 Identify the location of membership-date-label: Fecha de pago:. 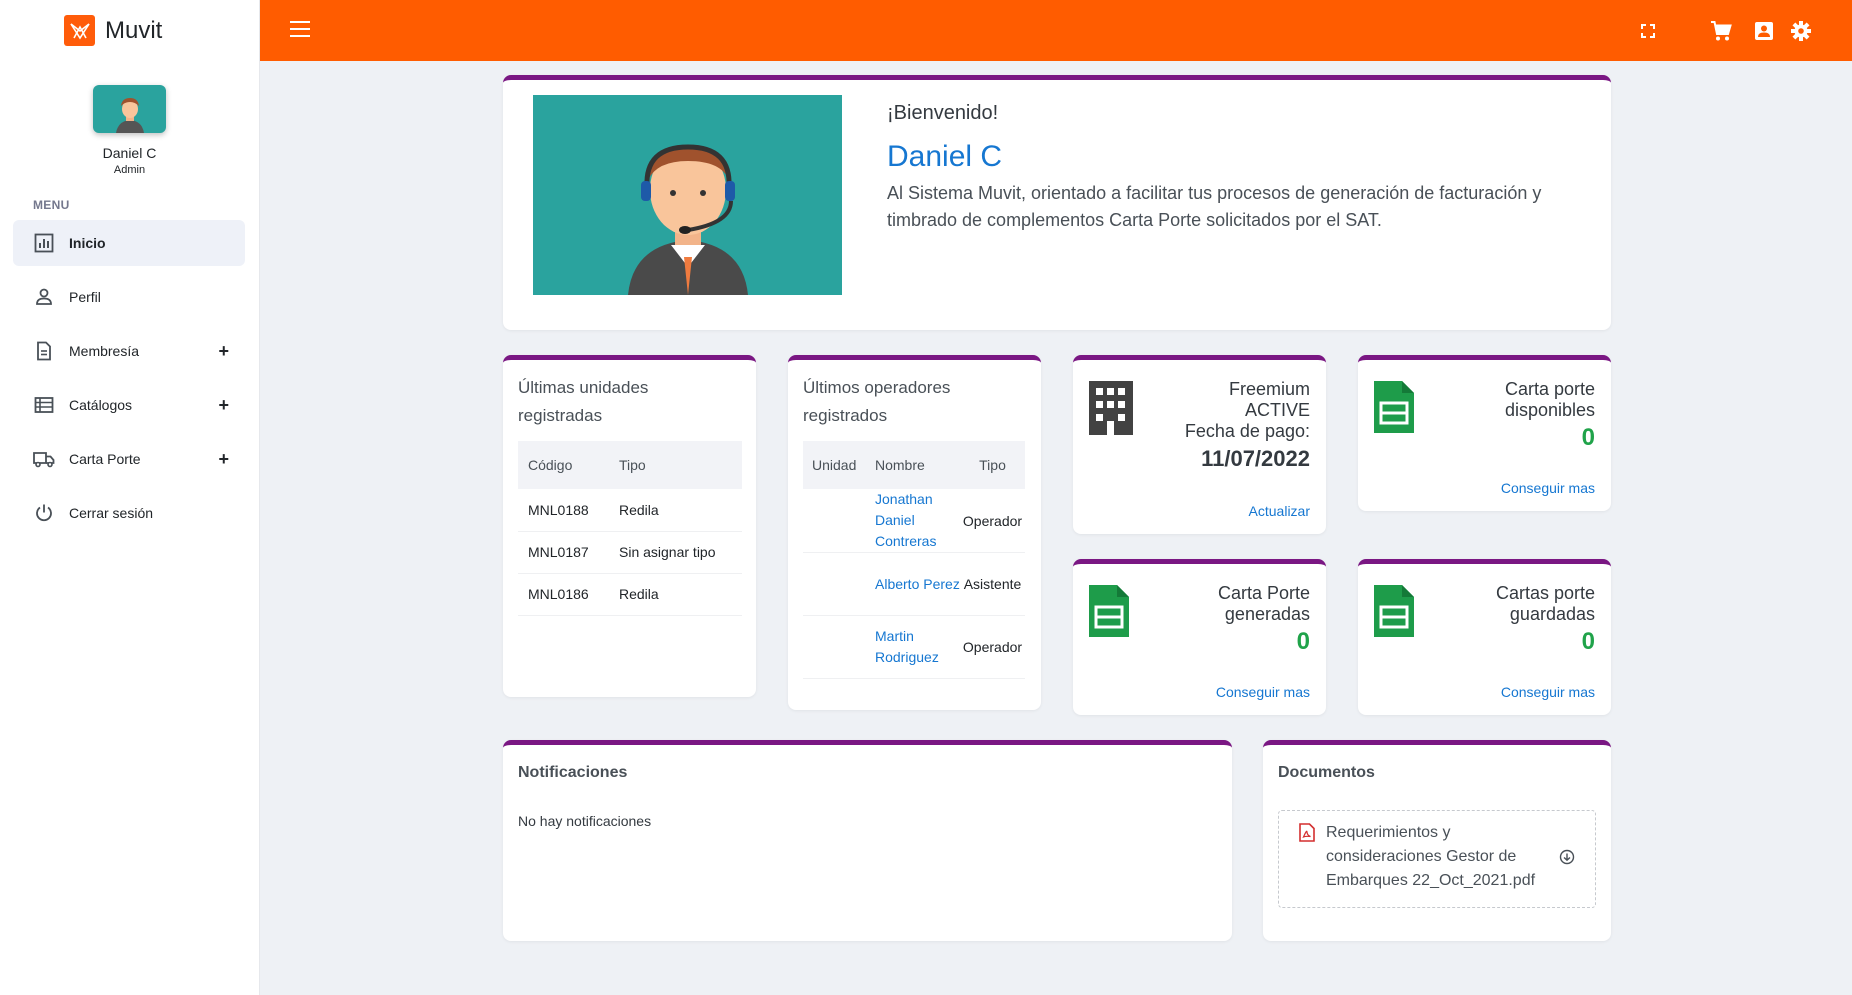
(1247, 431).